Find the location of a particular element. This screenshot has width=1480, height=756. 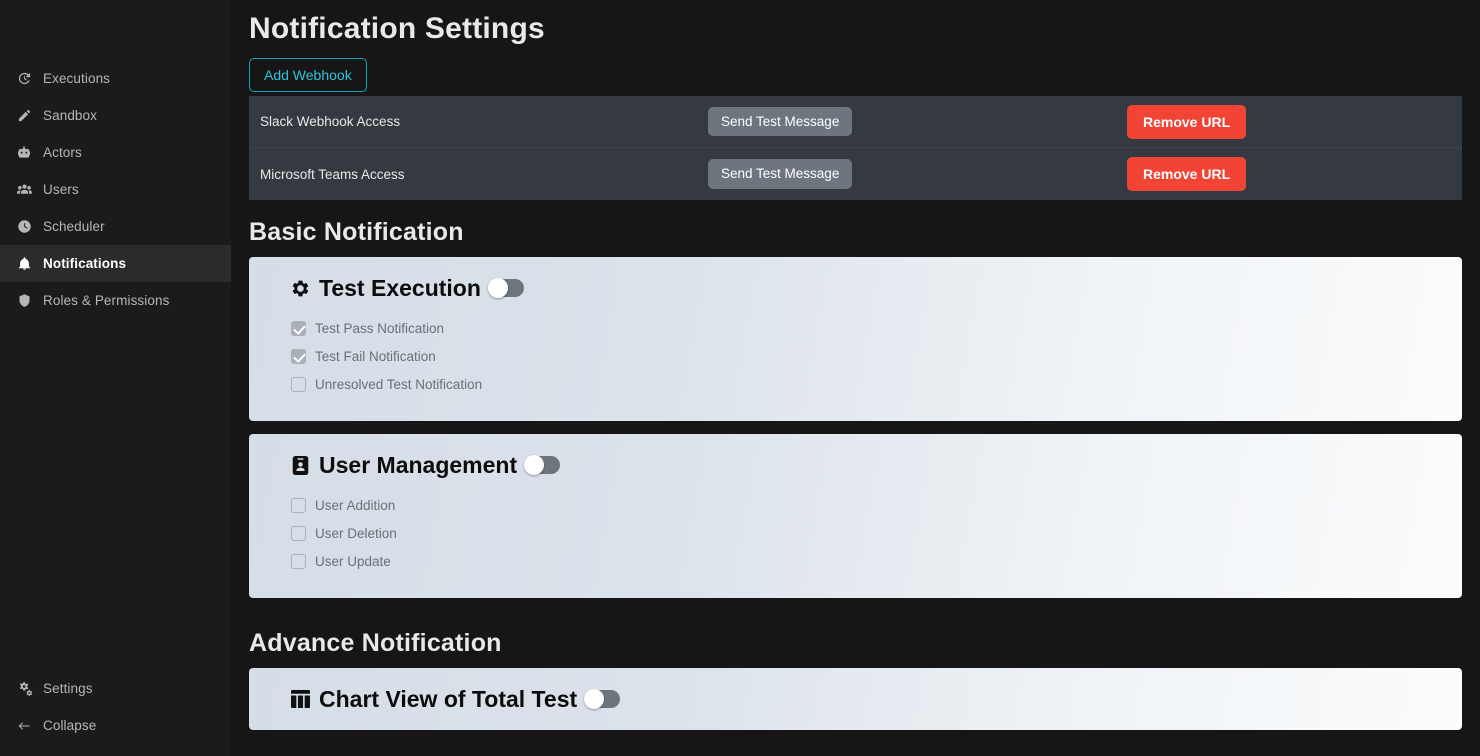

checkbox-row: Test Pass Notification is located at coordinates (875, 328).